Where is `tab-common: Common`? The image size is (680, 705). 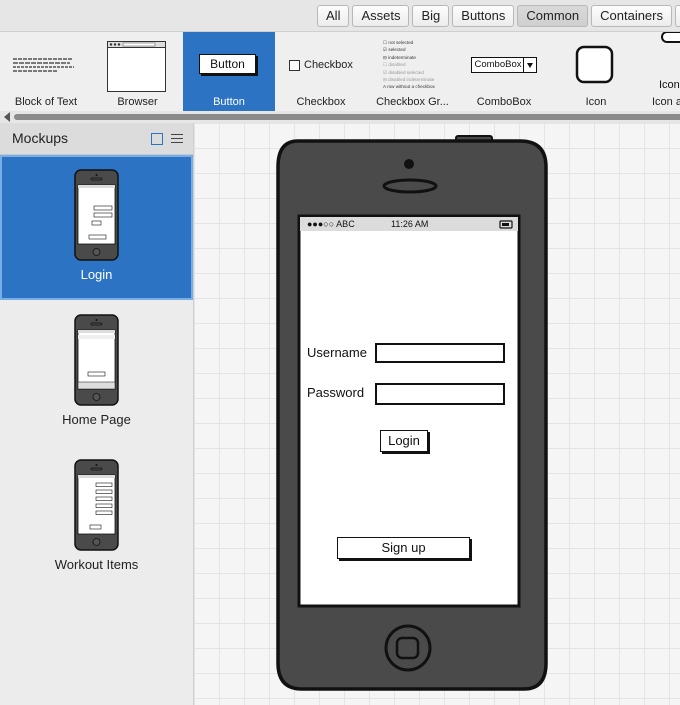
tab-common: Common is located at coordinates (553, 16).